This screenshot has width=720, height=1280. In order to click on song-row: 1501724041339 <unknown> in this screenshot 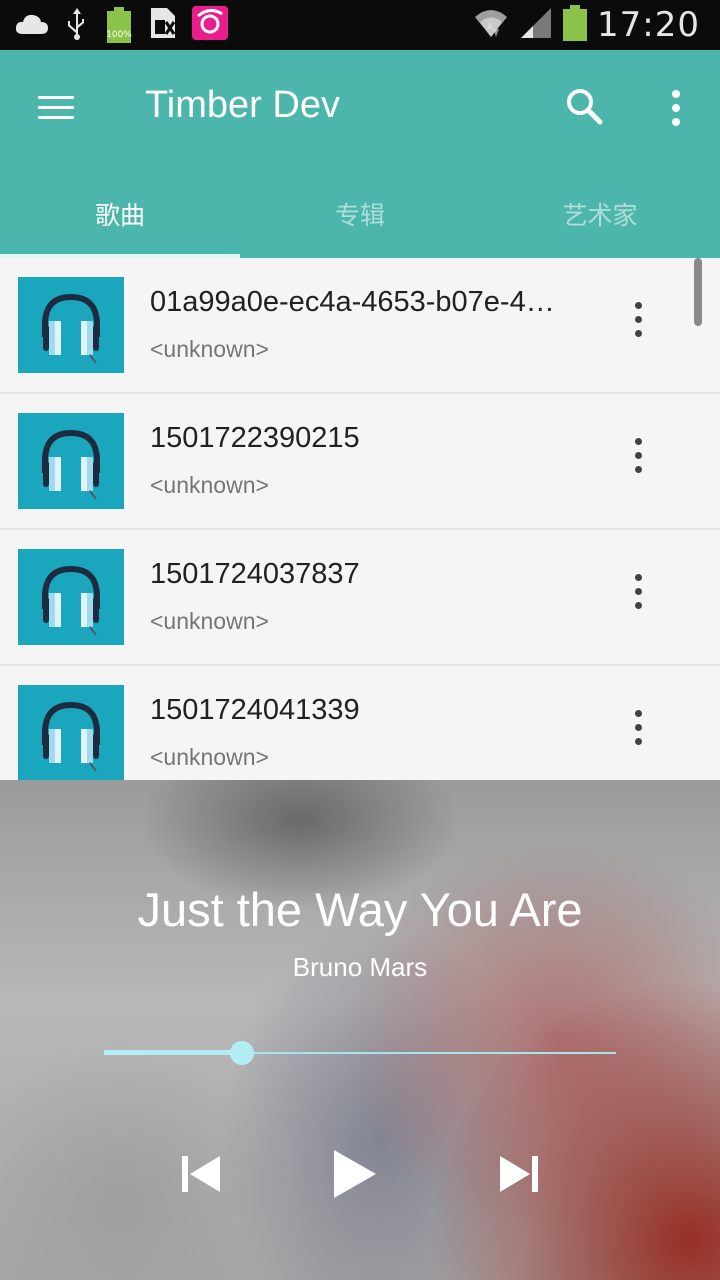, I will do `click(360, 723)`.